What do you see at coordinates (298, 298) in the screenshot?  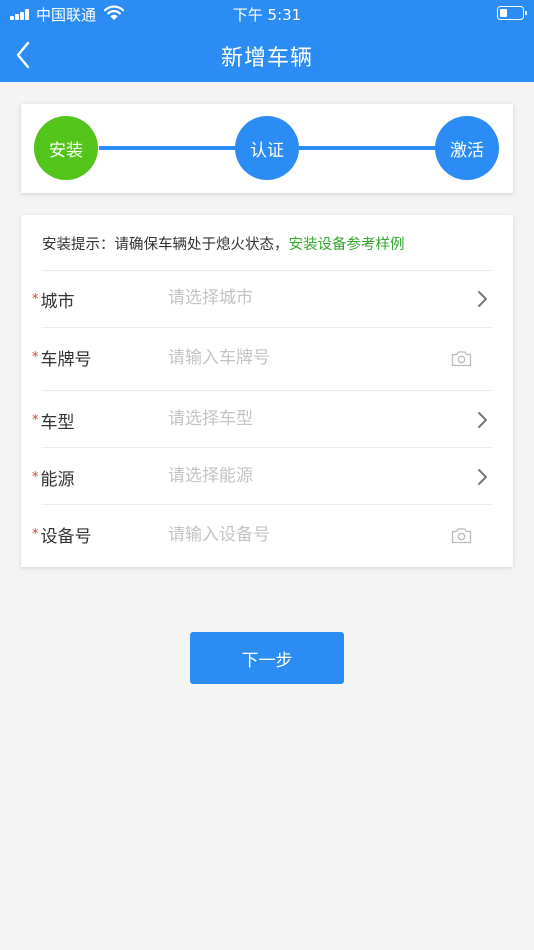 I see `city-select` at bounding box center [298, 298].